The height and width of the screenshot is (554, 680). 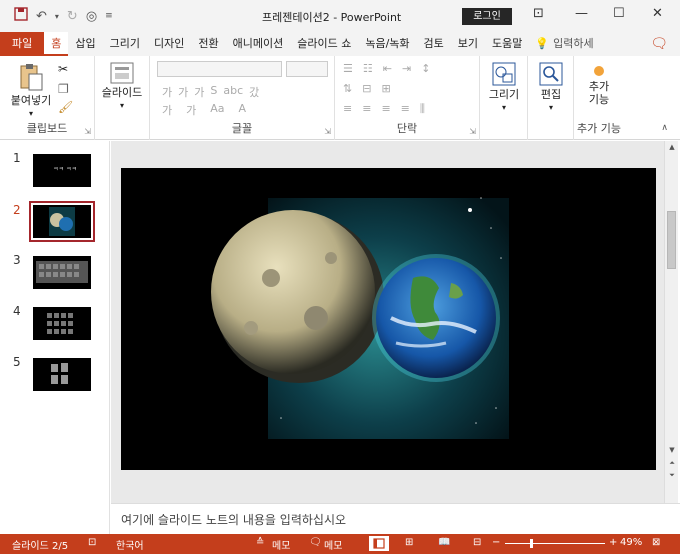 I want to click on fit-to-window-icon: ⊠, so click(x=656, y=542).